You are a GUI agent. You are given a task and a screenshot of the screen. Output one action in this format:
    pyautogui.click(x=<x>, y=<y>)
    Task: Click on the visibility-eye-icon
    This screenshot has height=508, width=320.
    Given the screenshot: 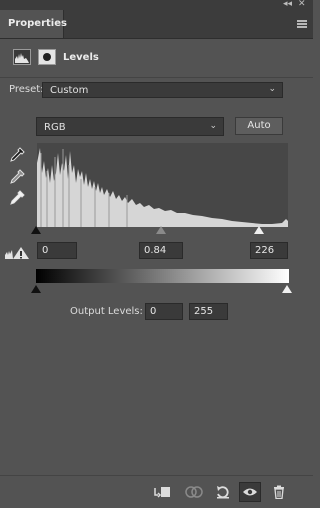 What is the action you would take?
    pyautogui.click(x=250, y=492)
    